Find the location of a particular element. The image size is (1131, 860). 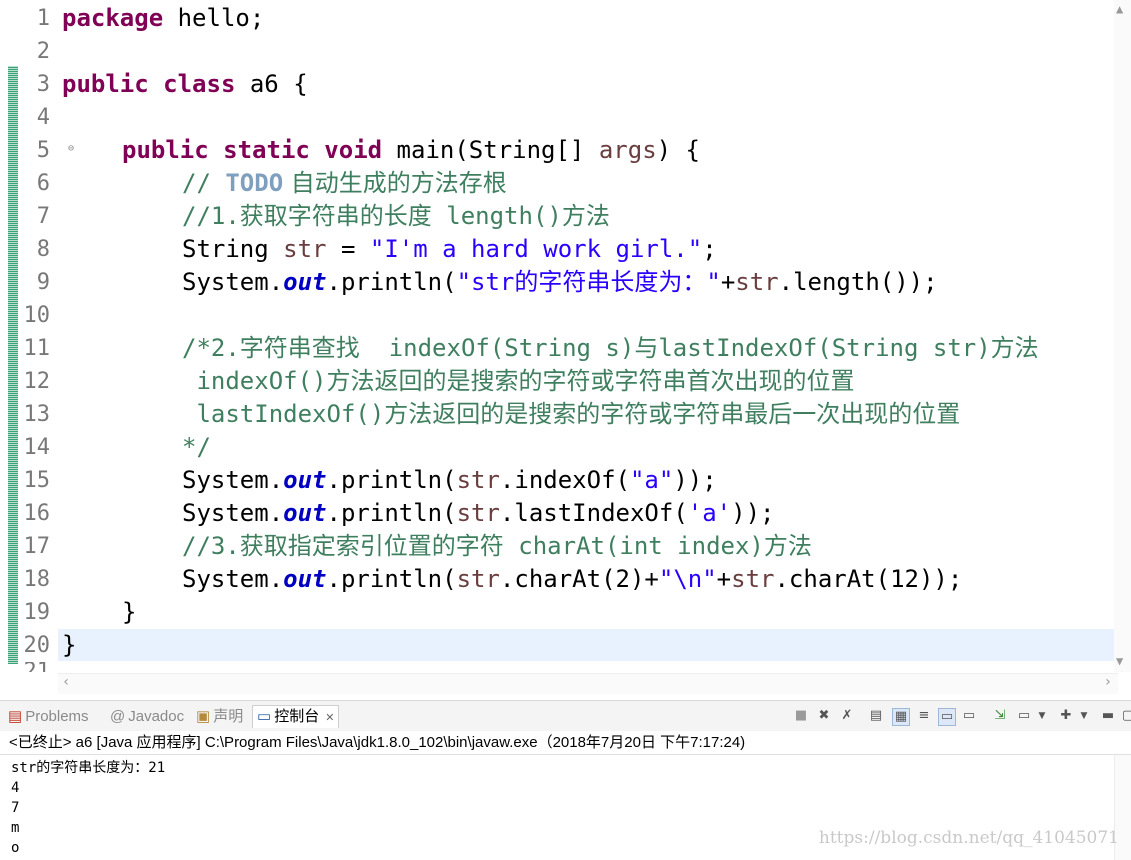

line-number: 17 is located at coordinates (37, 546).